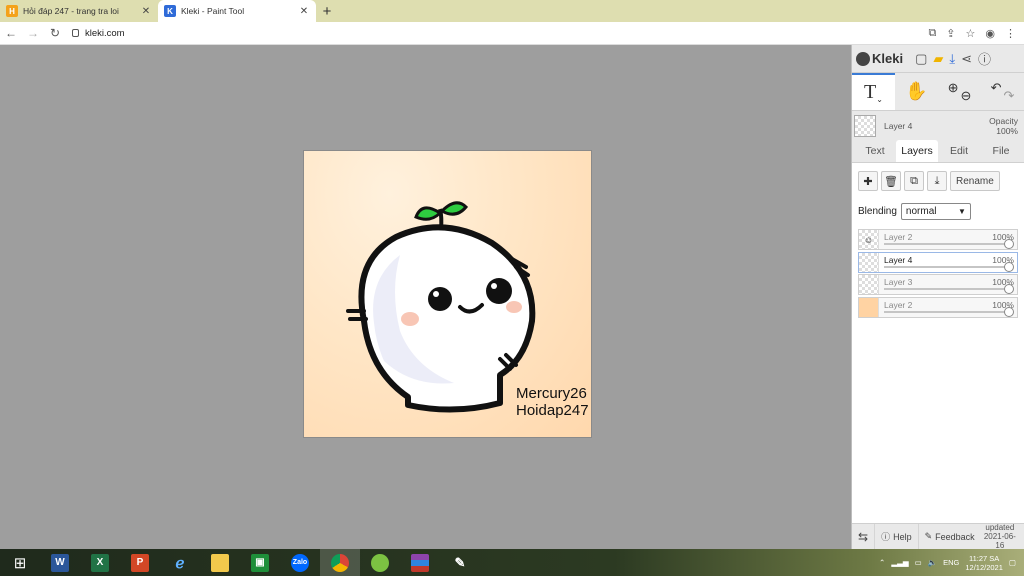 This screenshot has height=576, width=1024. I want to click on menu-kebab-icon: ⋮, so click(1010, 33).